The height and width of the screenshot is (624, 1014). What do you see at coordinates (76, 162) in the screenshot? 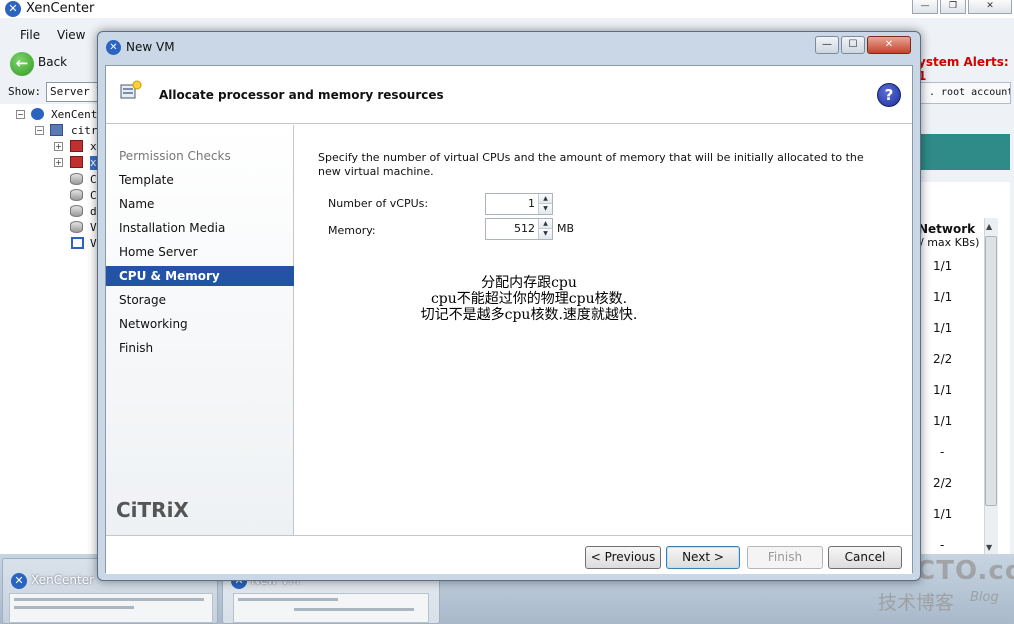
I see `vm-icon` at bounding box center [76, 162].